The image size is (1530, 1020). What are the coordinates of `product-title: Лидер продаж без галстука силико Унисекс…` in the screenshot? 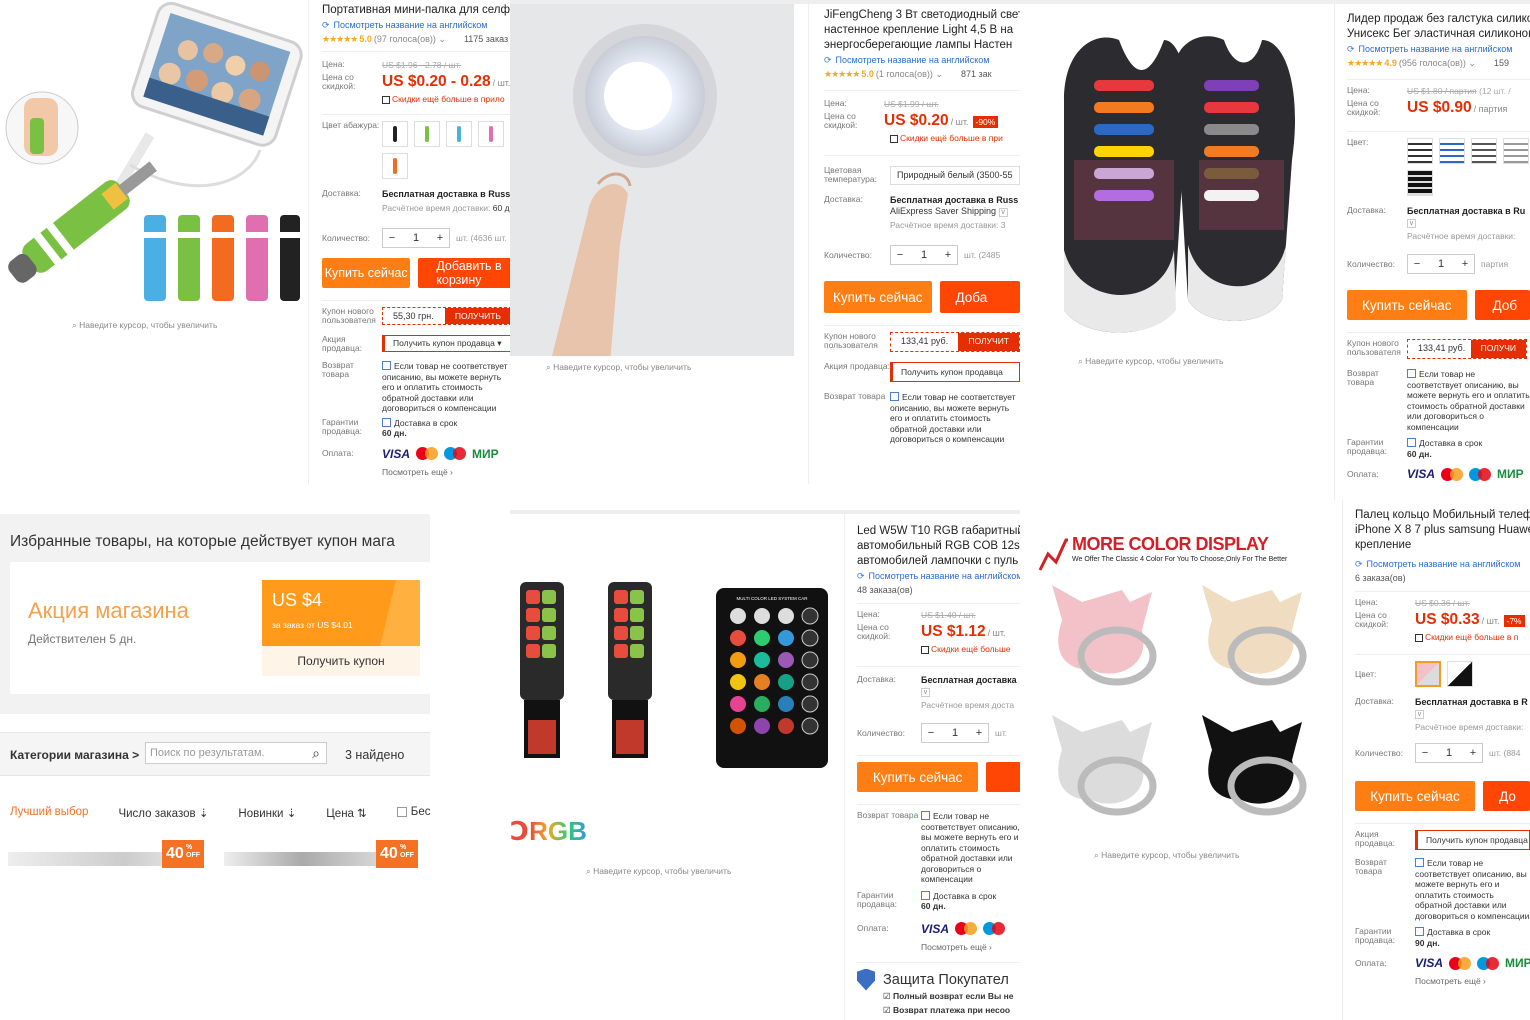 It's located at (1438, 27).